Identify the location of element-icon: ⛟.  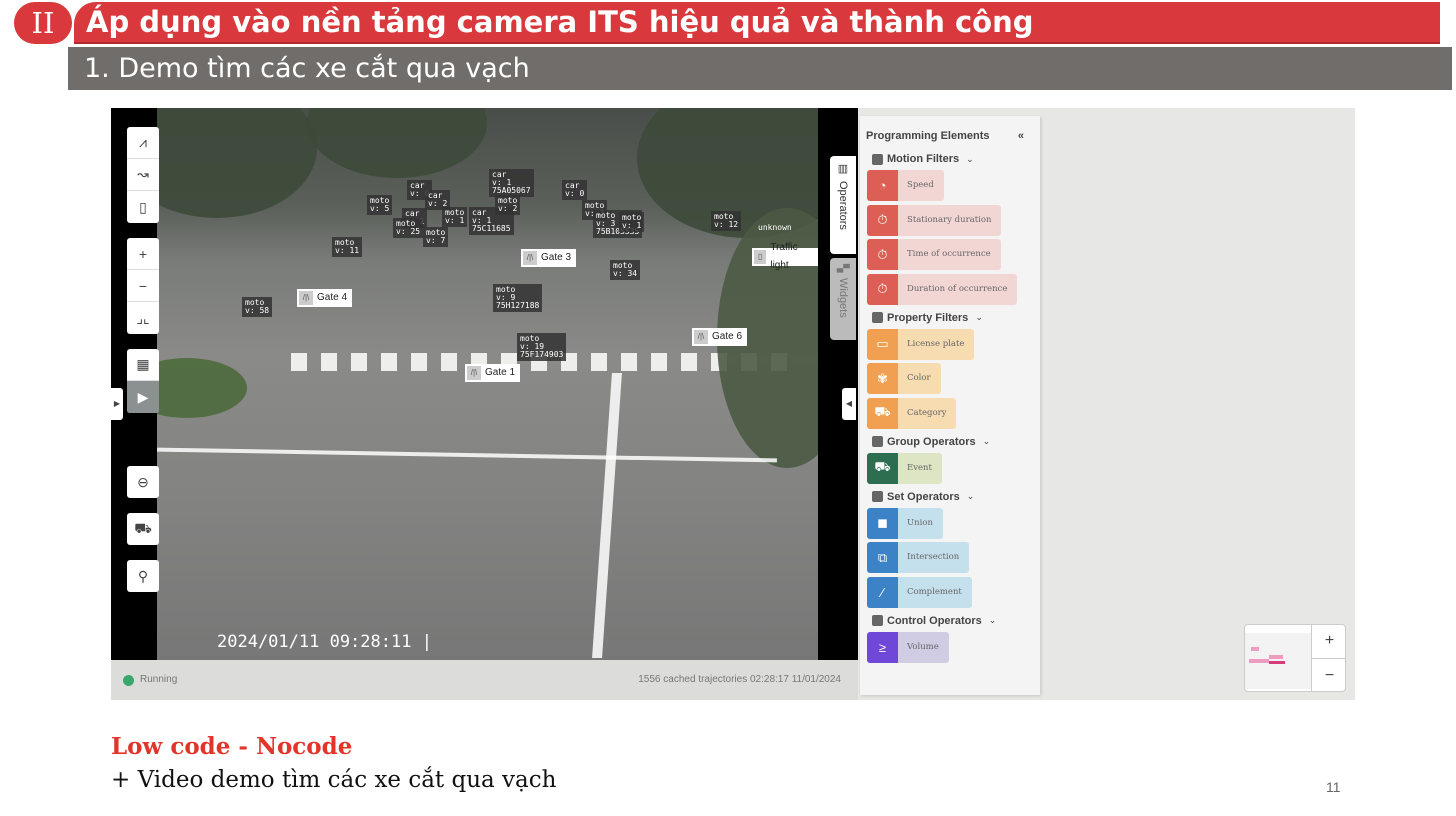
(882, 468).